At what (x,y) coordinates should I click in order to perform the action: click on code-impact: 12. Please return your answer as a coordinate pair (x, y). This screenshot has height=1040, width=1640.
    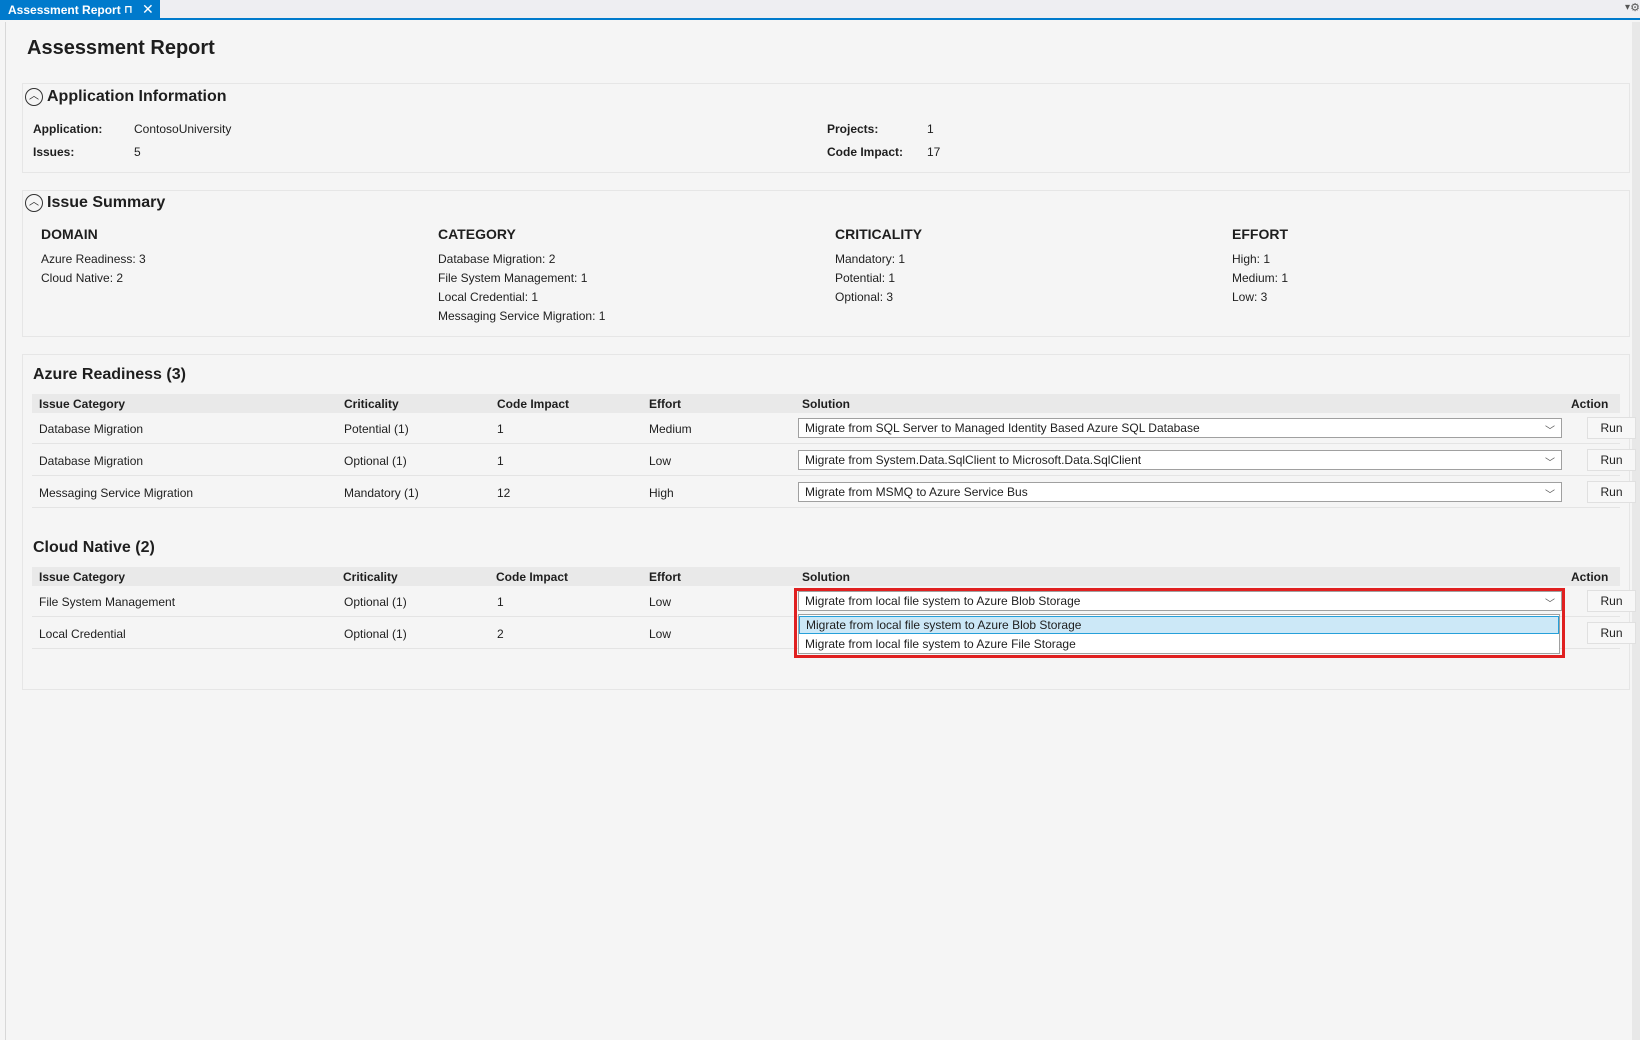
    Looking at the image, I should click on (504, 493).